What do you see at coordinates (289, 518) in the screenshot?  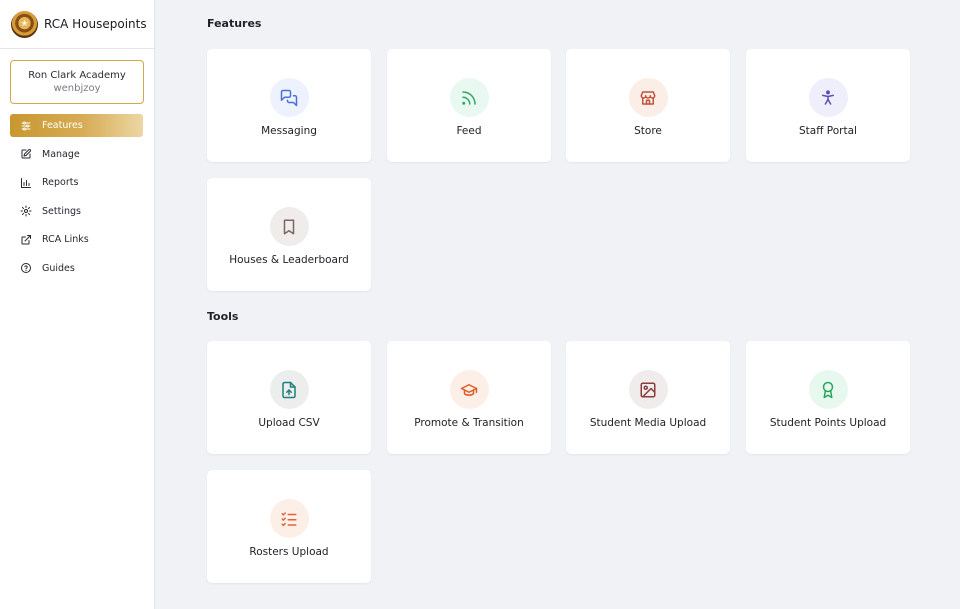 I see `list-checks-icon` at bounding box center [289, 518].